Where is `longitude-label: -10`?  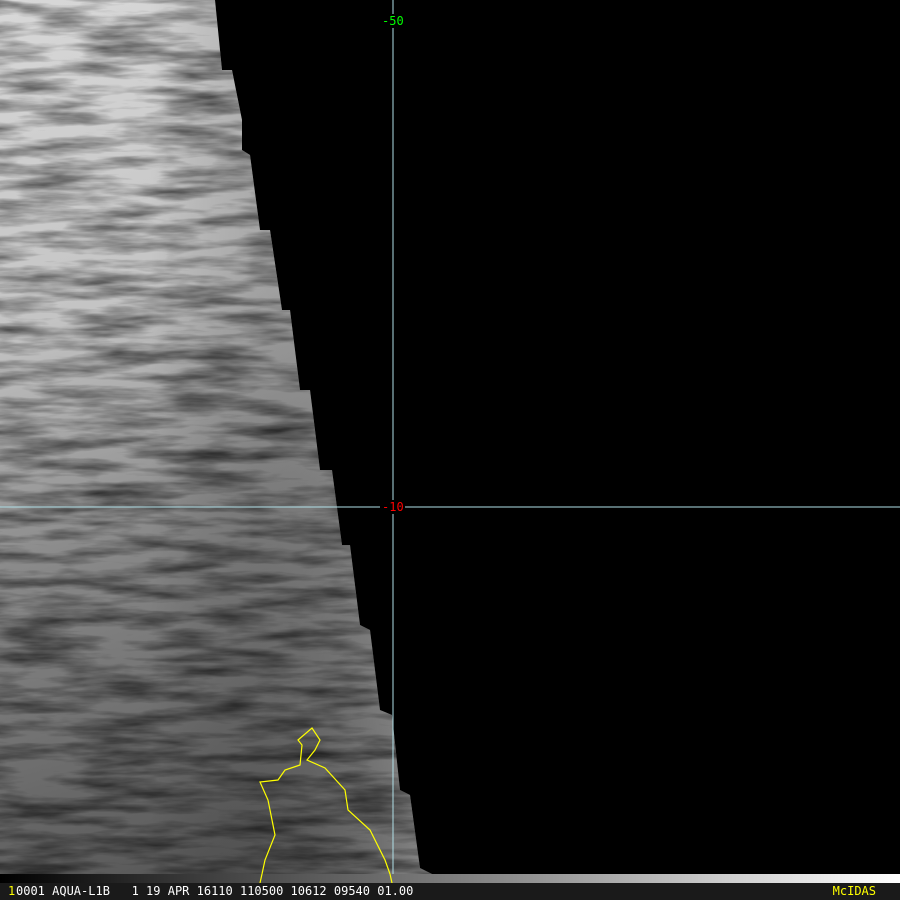 longitude-label: -10 is located at coordinates (393, 507).